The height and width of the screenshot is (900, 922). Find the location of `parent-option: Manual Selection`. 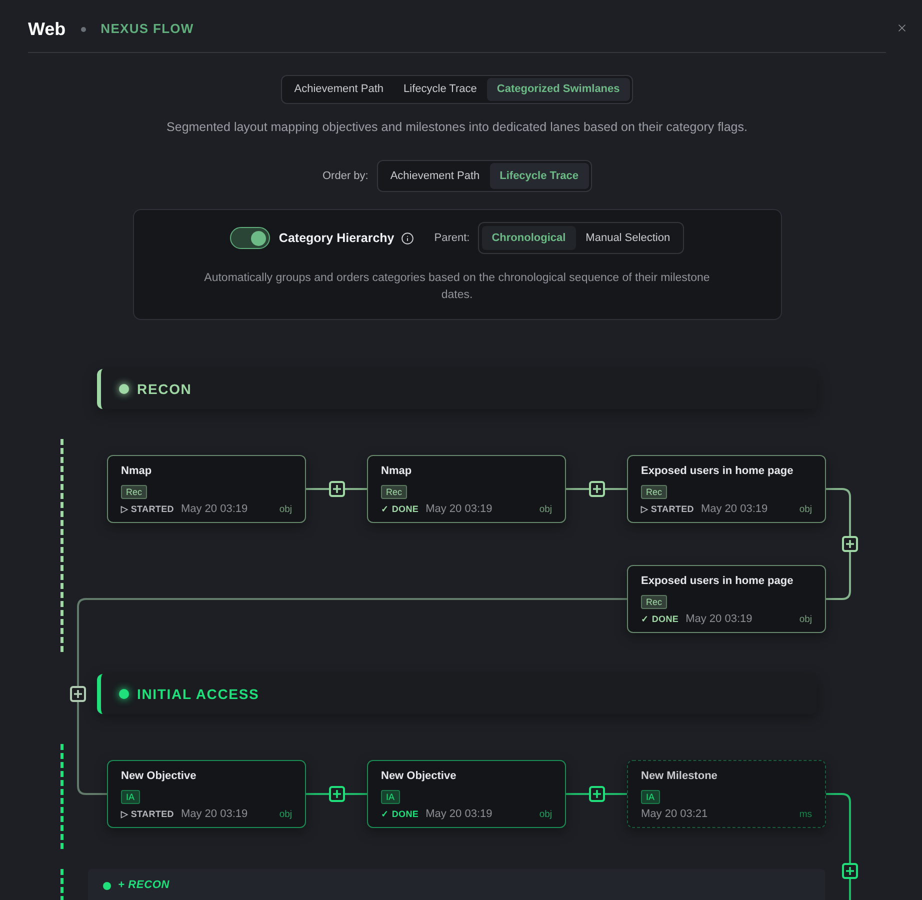

parent-option: Manual Selection is located at coordinates (628, 238).